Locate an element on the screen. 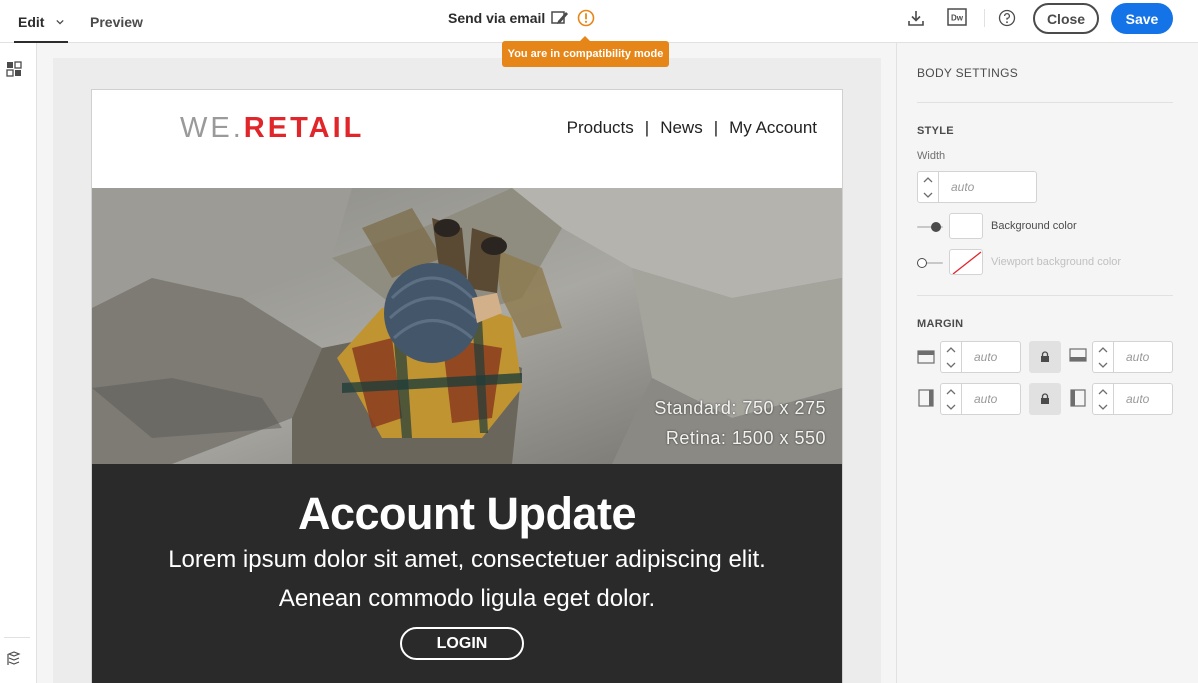  email-body-text: Aenean commodo ligula eget dolor. is located at coordinates (467, 598).